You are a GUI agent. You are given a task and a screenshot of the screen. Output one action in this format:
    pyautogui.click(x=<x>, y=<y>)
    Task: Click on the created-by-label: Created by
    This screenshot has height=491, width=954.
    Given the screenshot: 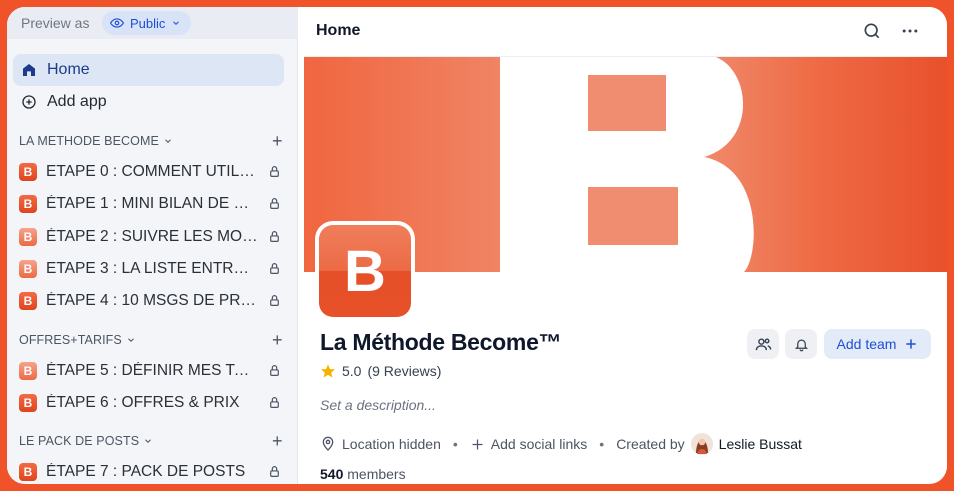 What is the action you would take?
    pyautogui.click(x=650, y=444)
    